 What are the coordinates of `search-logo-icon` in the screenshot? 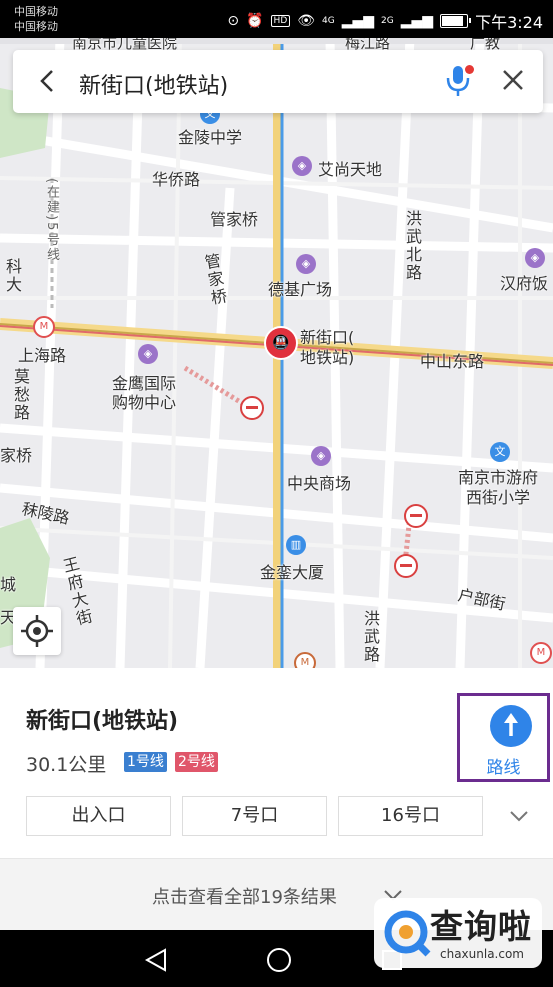 It's located at (407, 933).